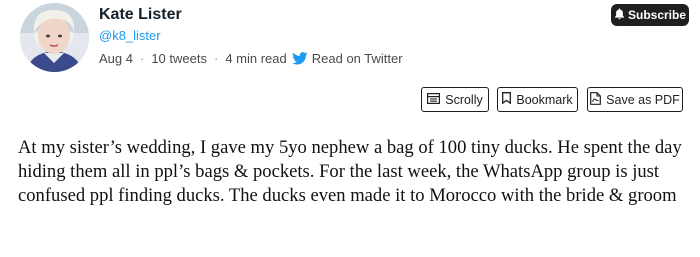  I want to click on read-on-twitter-link: Read on Twitter, so click(357, 58).